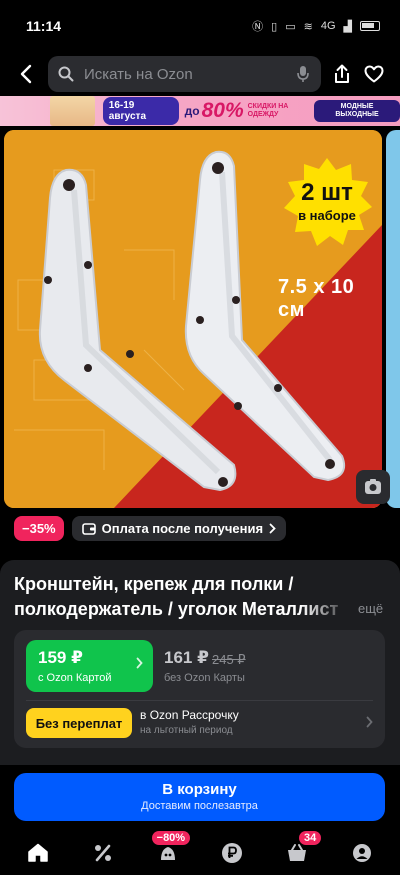 The width and height of the screenshot is (400, 875). Describe the element at coordinates (316, 298) in the screenshot. I see `product-dimensions: 7.5 x 10 см` at that location.